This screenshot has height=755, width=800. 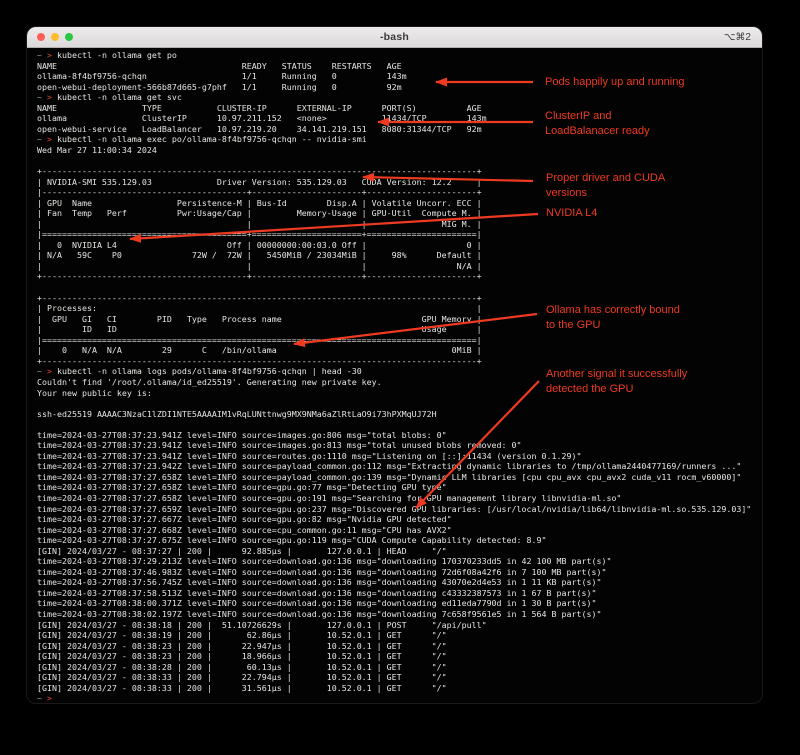 I want to click on terminal-line: ~ > kubectl -n ollama get po, so click(x=107, y=55).